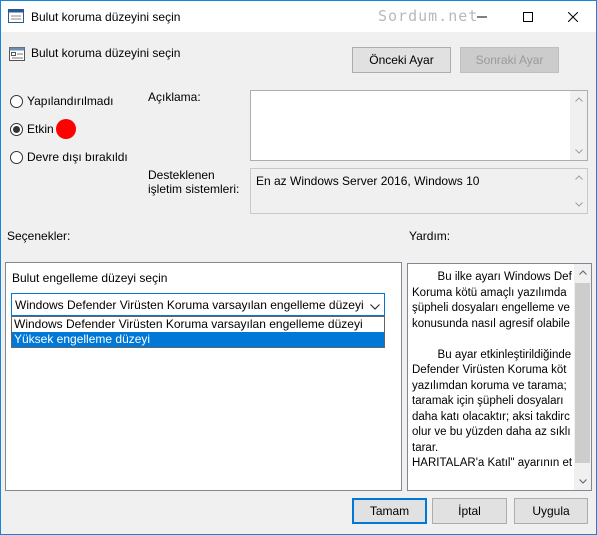 This screenshot has width=597, height=535. Describe the element at coordinates (491, 416) in the screenshot. I see `help-line: daha katı olacaktır; aksi takdirc` at that location.